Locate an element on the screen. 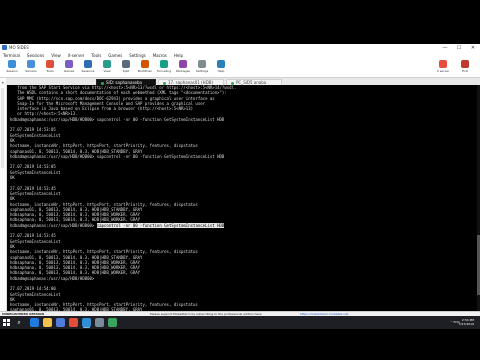 The width and height of the screenshot is (480, 360). packages-icon is located at coordinates (183, 64).